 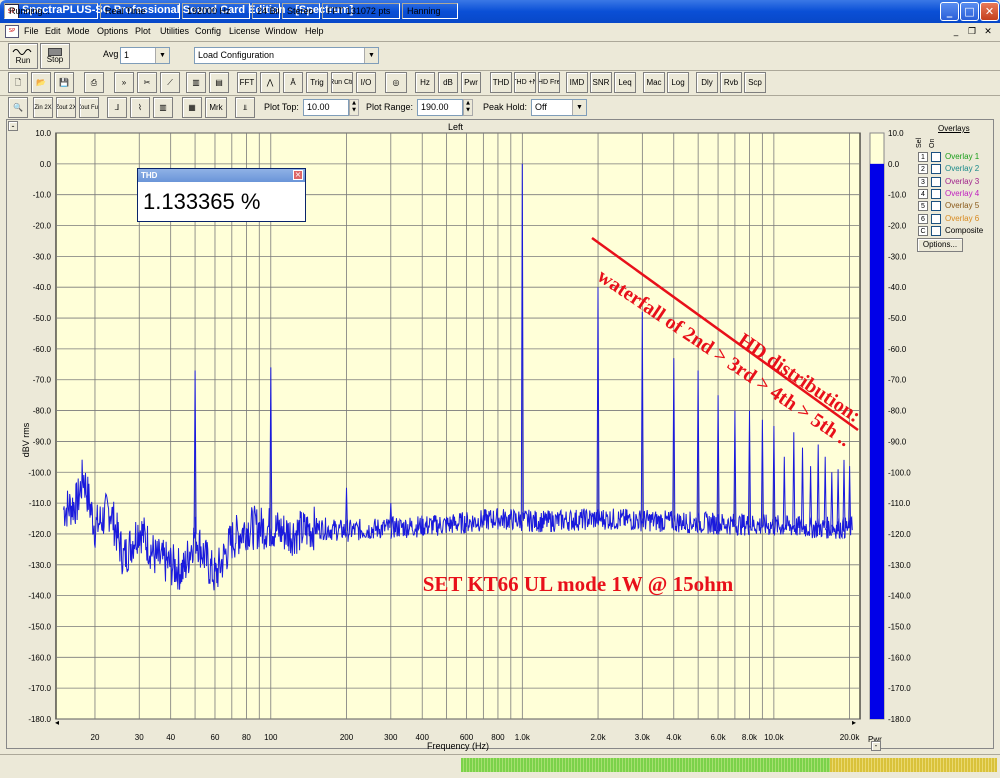 What do you see at coordinates (897, 349) in the screenshot?
I see `right-tick-label: -60.0` at bounding box center [897, 349].